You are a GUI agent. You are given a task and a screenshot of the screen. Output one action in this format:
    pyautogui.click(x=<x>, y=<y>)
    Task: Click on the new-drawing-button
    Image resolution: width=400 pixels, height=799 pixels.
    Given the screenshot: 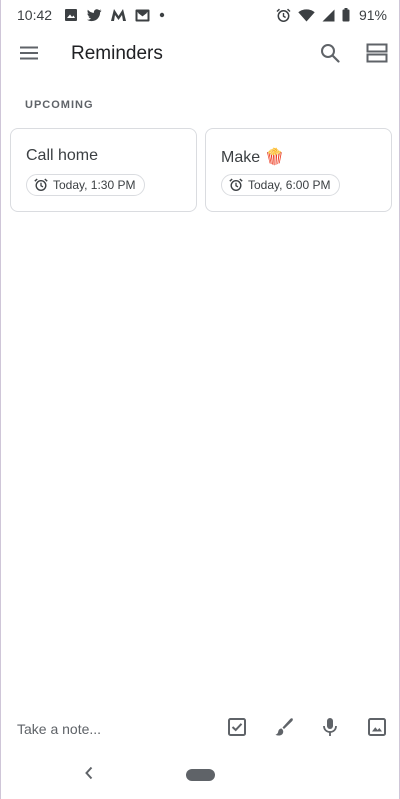 What is the action you would take?
    pyautogui.click(x=284, y=729)
    